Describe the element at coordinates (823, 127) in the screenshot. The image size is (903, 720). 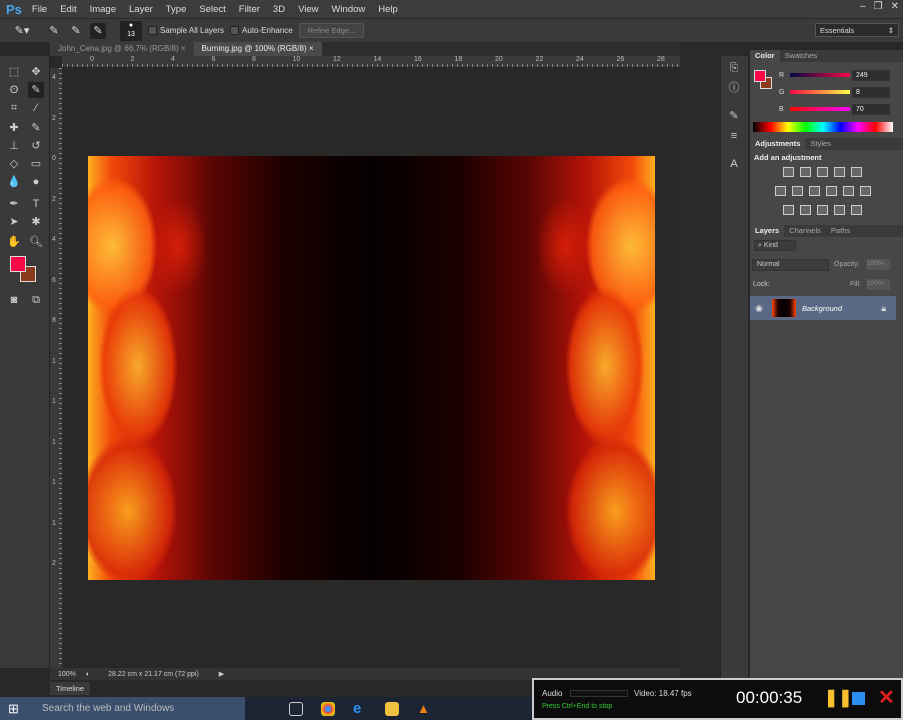
I see `color-spectrum-bar` at that location.